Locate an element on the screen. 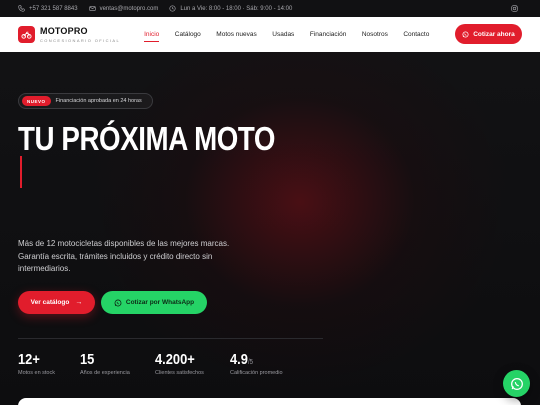 This screenshot has height=405, width=540. cta-label: Cotizar ahora is located at coordinates (494, 34).